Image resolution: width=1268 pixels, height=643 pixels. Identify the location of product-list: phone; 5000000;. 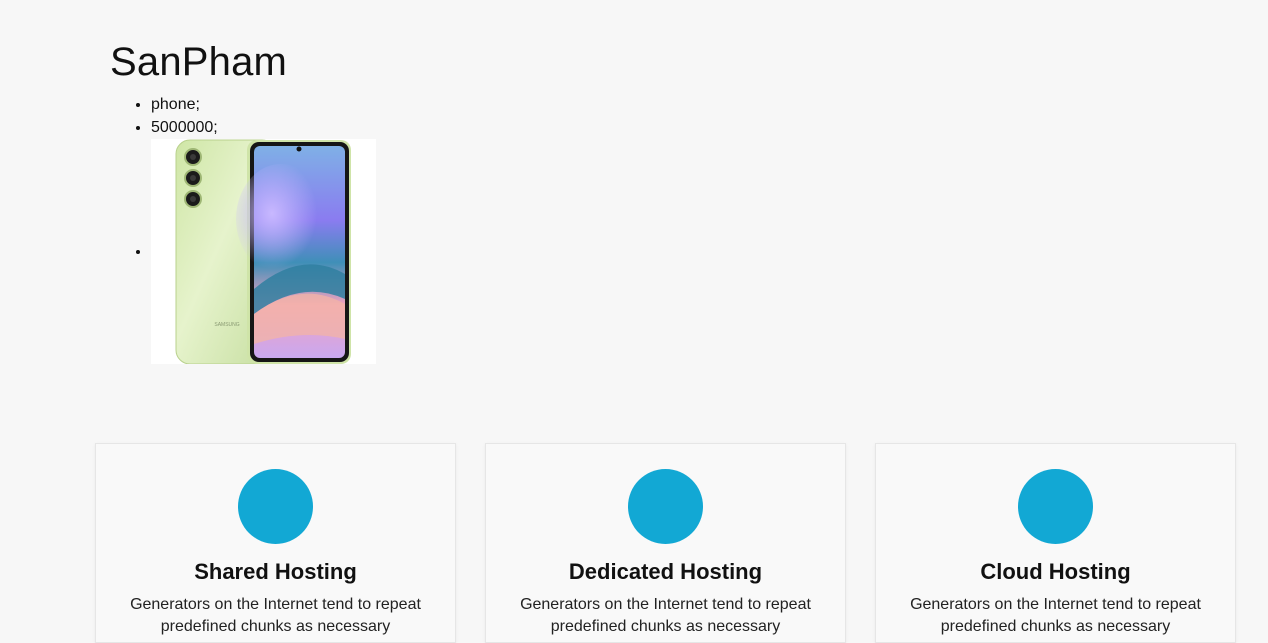
(243, 228).